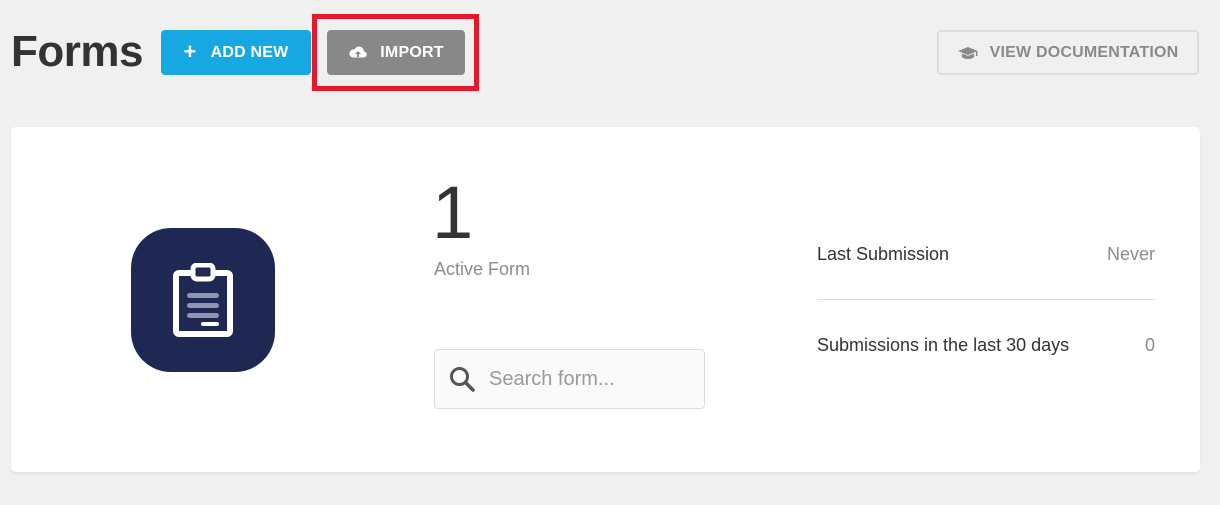 This screenshot has width=1220, height=505. I want to click on active-form-count: 1, so click(453, 212).